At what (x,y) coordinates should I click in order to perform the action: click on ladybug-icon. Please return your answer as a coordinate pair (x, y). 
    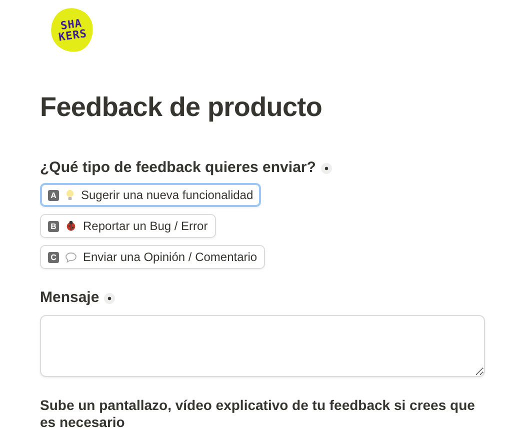
    Looking at the image, I should click on (71, 226).